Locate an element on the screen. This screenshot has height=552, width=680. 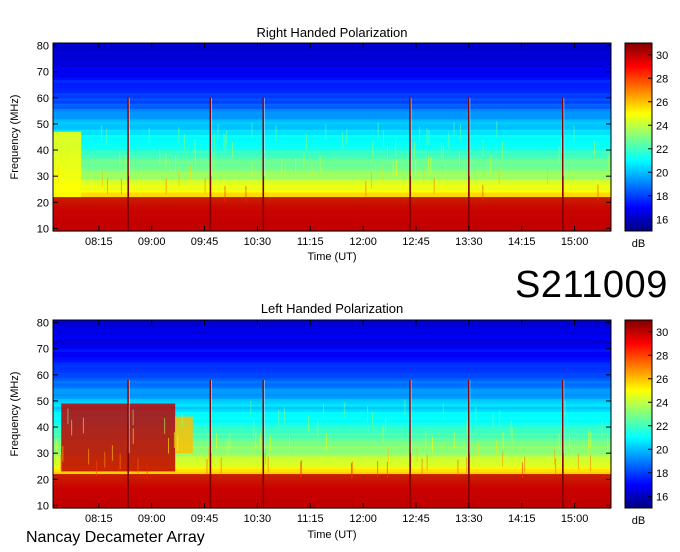
x-tick-label: 14:15 is located at coordinates (522, 242).